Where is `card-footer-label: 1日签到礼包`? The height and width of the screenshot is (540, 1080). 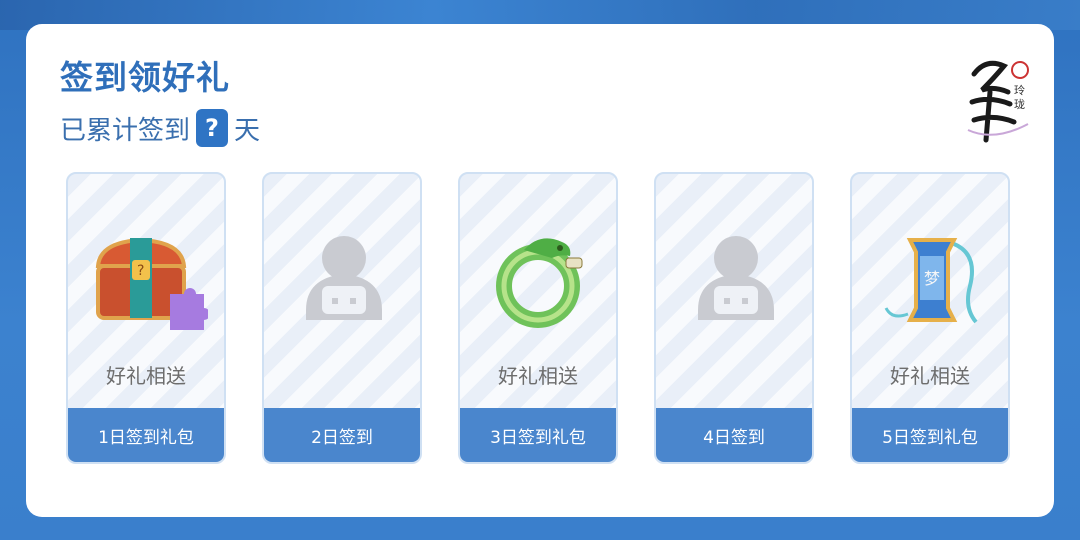
card-footer-label: 1日签到礼包 is located at coordinates (146, 435).